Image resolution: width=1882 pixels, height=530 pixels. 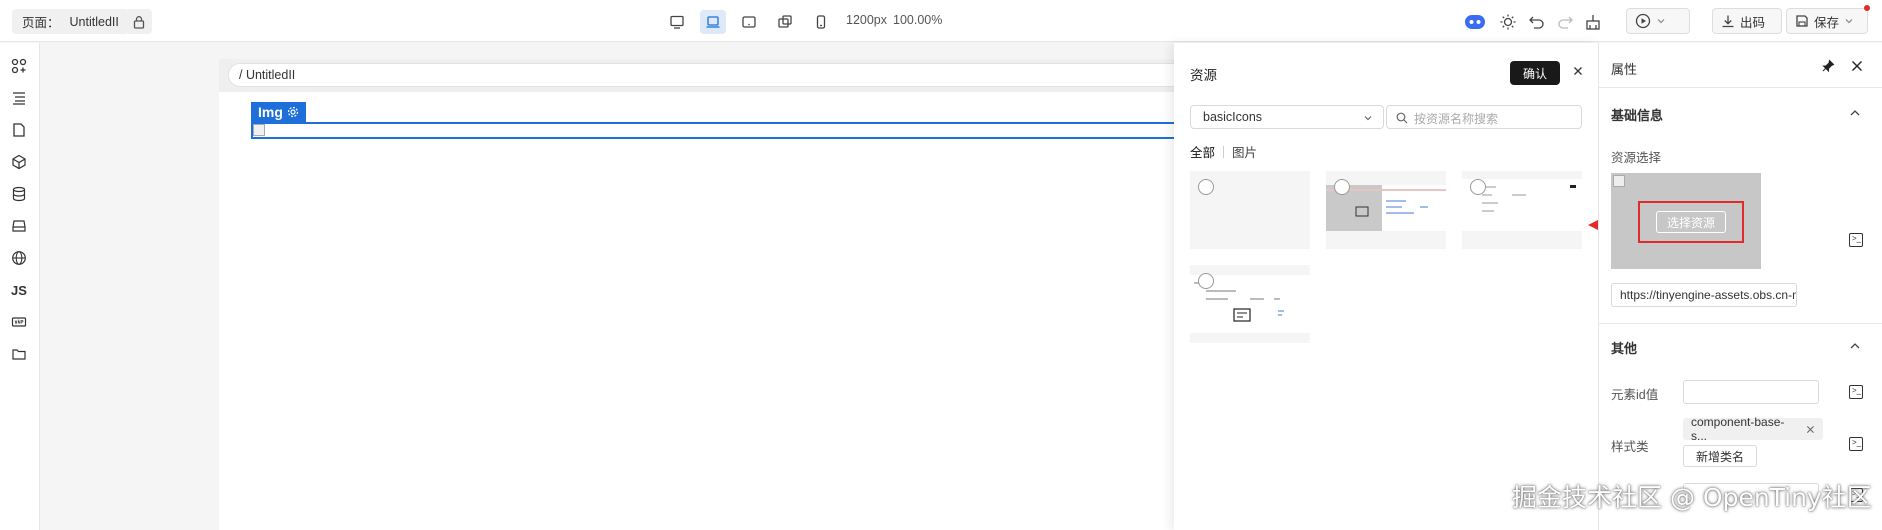 What do you see at coordinates (1867, 8) in the screenshot?
I see `notification-dot` at bounding box center [1867, 8].